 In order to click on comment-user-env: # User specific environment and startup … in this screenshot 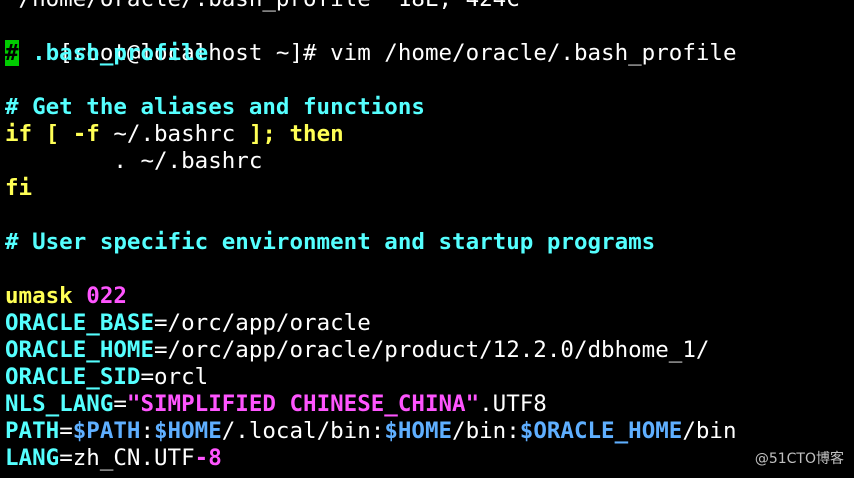, I will do `click(330, 242)`.